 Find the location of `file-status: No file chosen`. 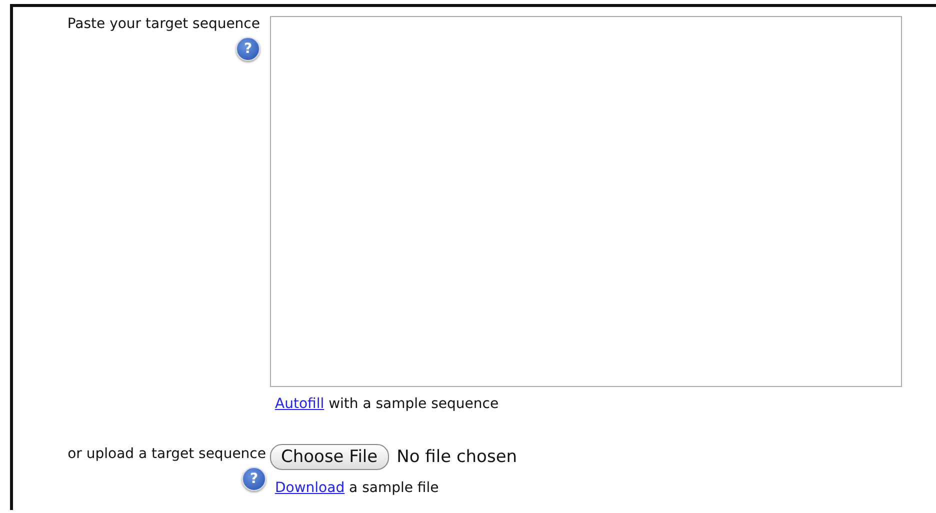

file-status: No file chosen is located at coordinates (457, 457).